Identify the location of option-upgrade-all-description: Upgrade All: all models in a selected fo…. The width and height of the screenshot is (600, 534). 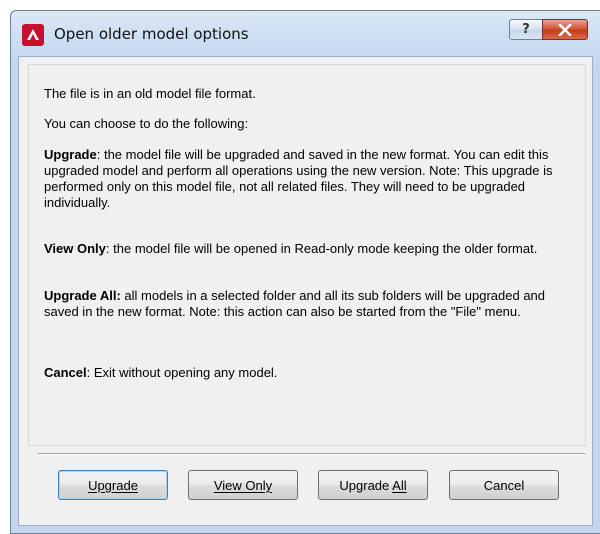
(309, 304).